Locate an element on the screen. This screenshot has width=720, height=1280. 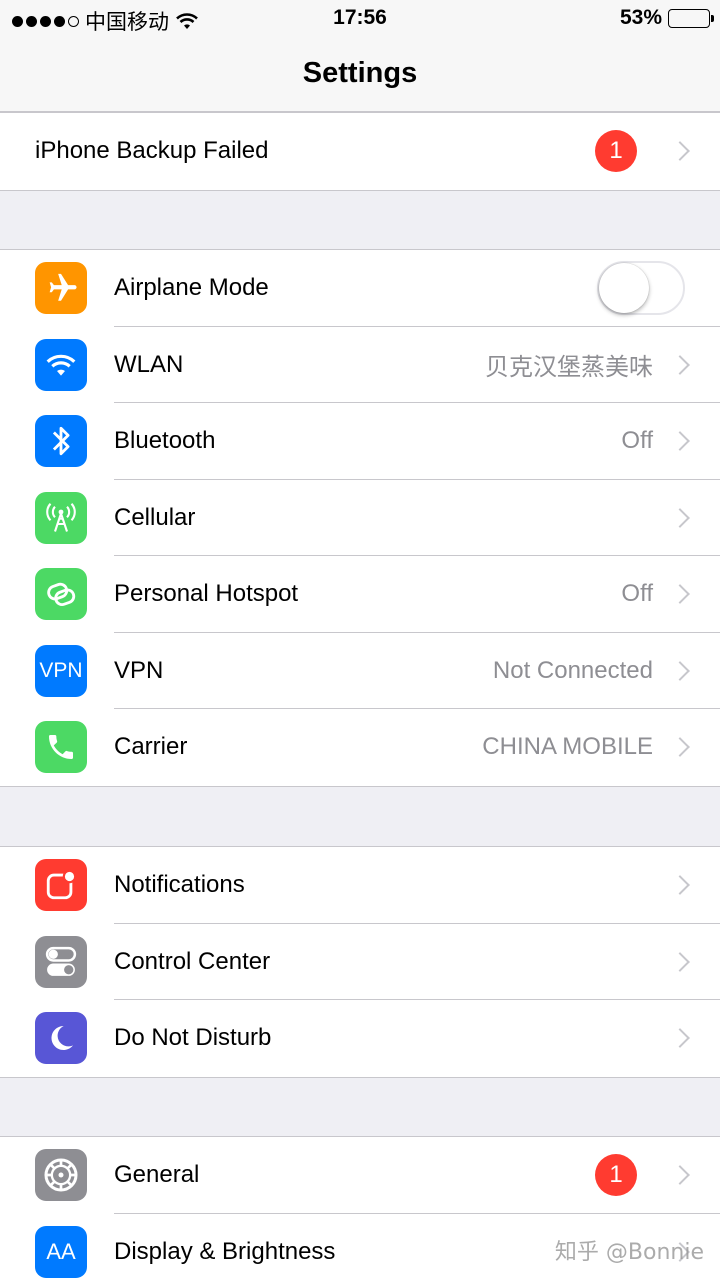
backup-failed-label: iPhone Backup Failed is located at coordinates (152, 151).